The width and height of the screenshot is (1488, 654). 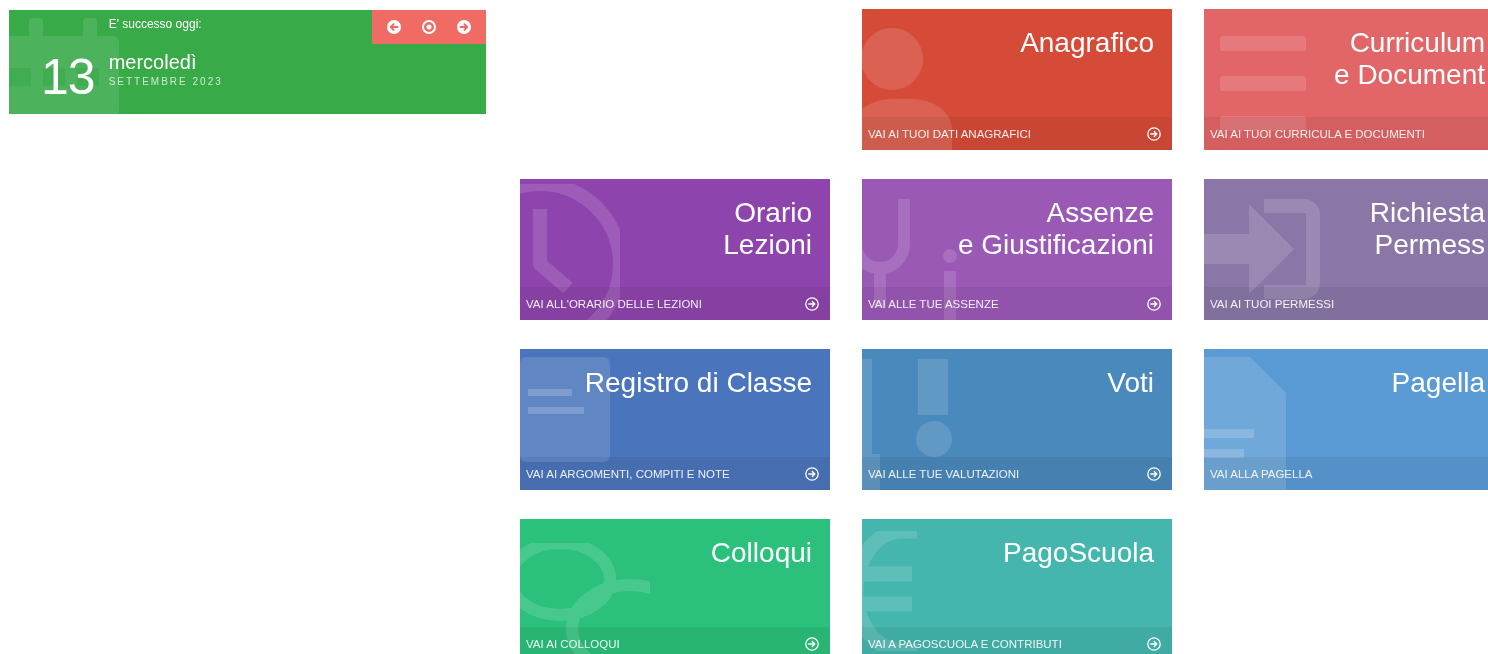 What do you see at coordinates (153, 62) in the screenshot?
I see `weekday: mercoledì` at bounding box center [153, 62].